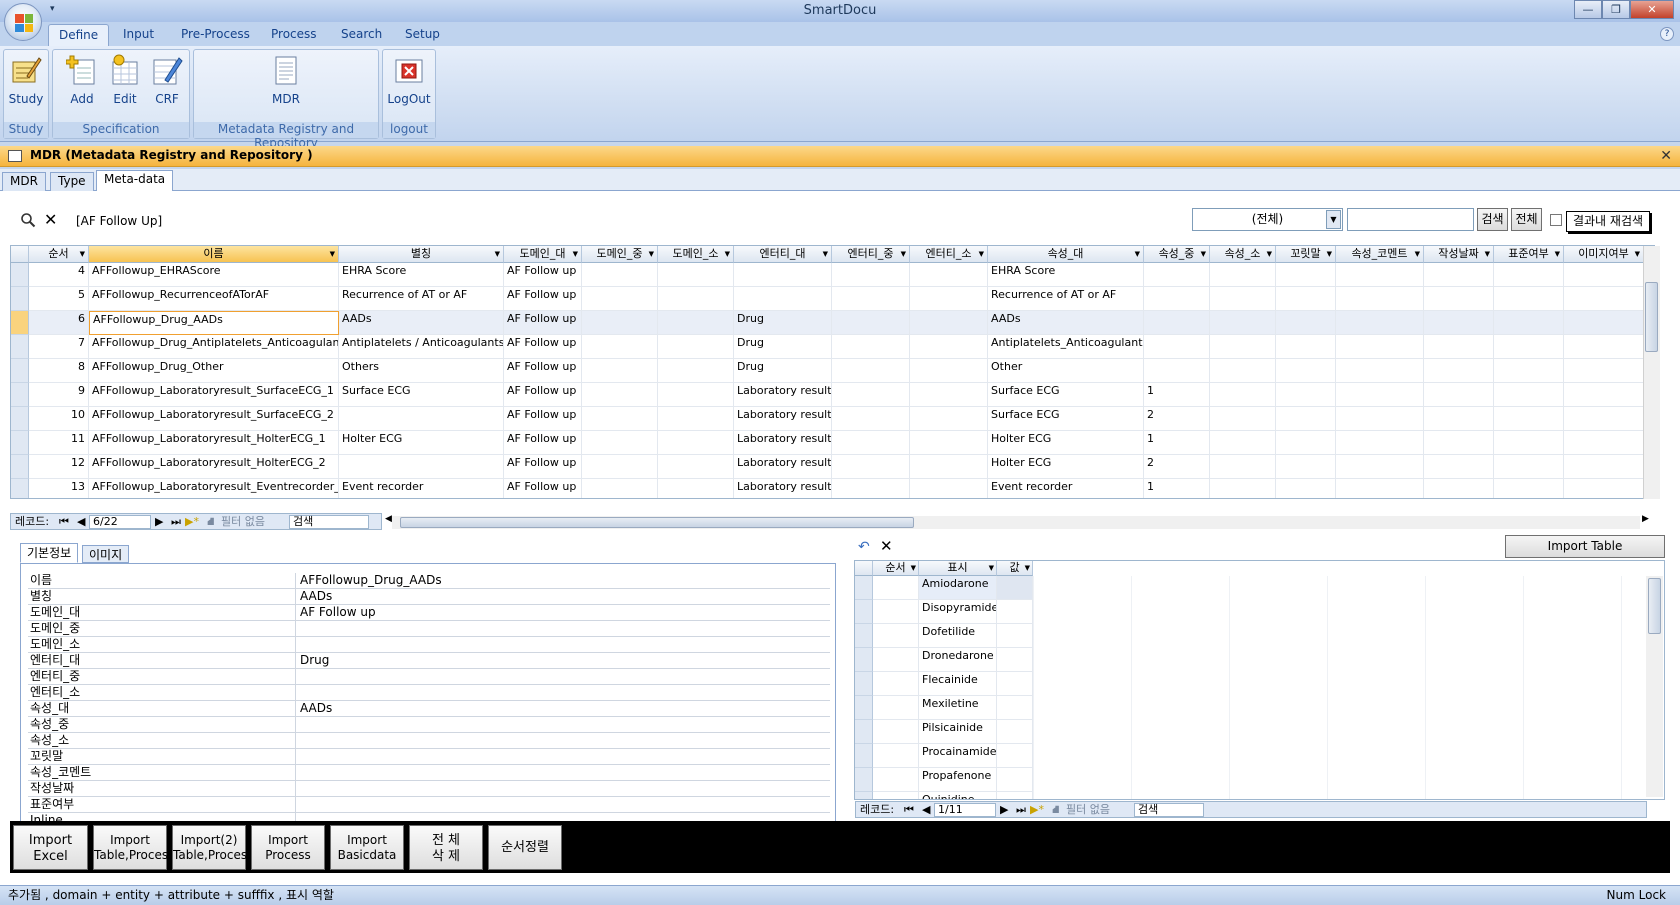 The image size is (1680, 905). Describe the element at coordinates (1177, 395) in the screenshot. I see `cell-attribute-middle: 1` at that location.